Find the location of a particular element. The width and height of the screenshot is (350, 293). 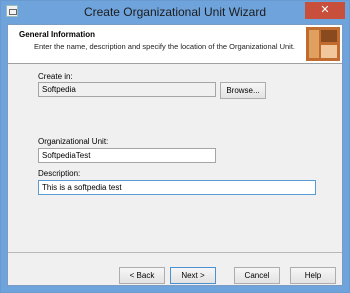

wizard-banner-graphic is located at coordinates (323, 44).